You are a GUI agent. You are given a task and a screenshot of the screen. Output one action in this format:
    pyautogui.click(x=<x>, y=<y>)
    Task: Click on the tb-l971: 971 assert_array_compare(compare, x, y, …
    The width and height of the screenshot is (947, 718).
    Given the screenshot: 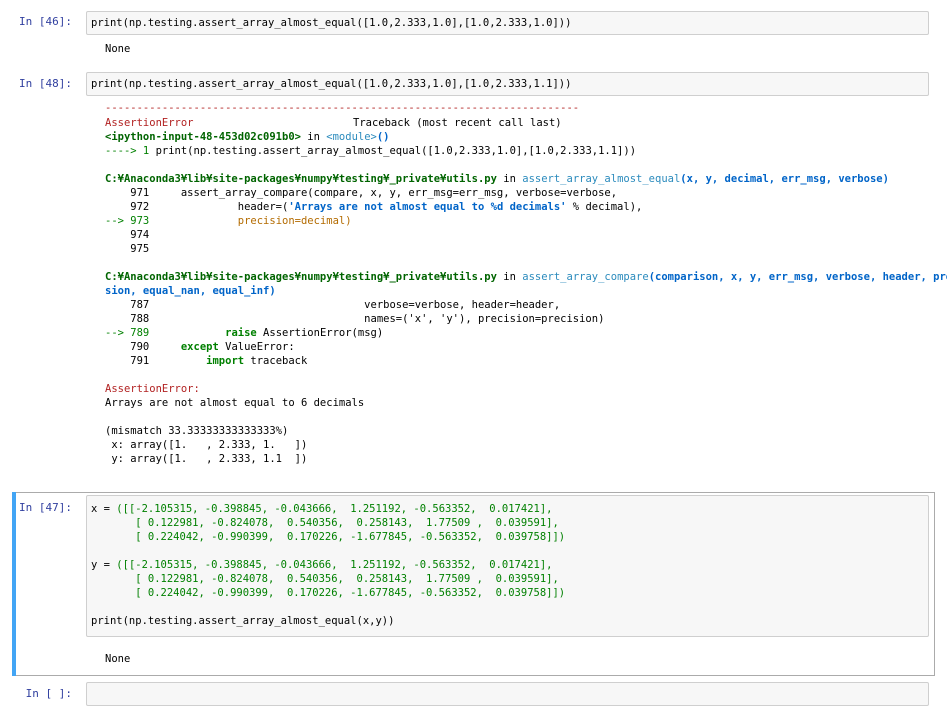 What is the action you would take?
    pyautogui.click(x=361, y=193)
    